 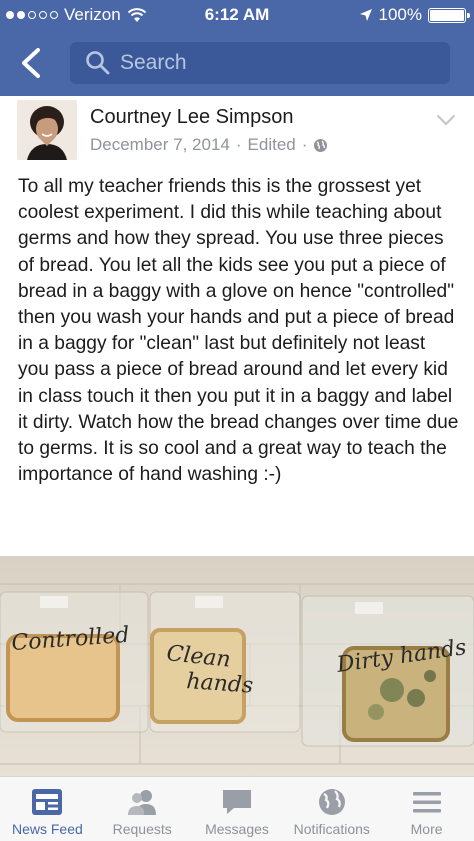 I want to click on avatar, so click(x=47, y=130).